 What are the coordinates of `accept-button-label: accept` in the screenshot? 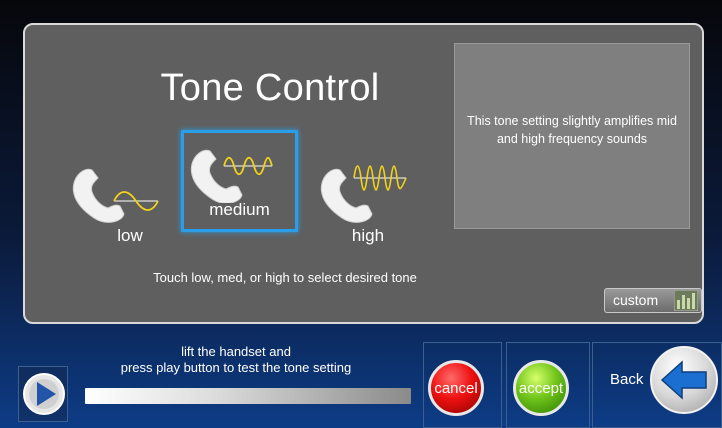 It's located at (541, 388).